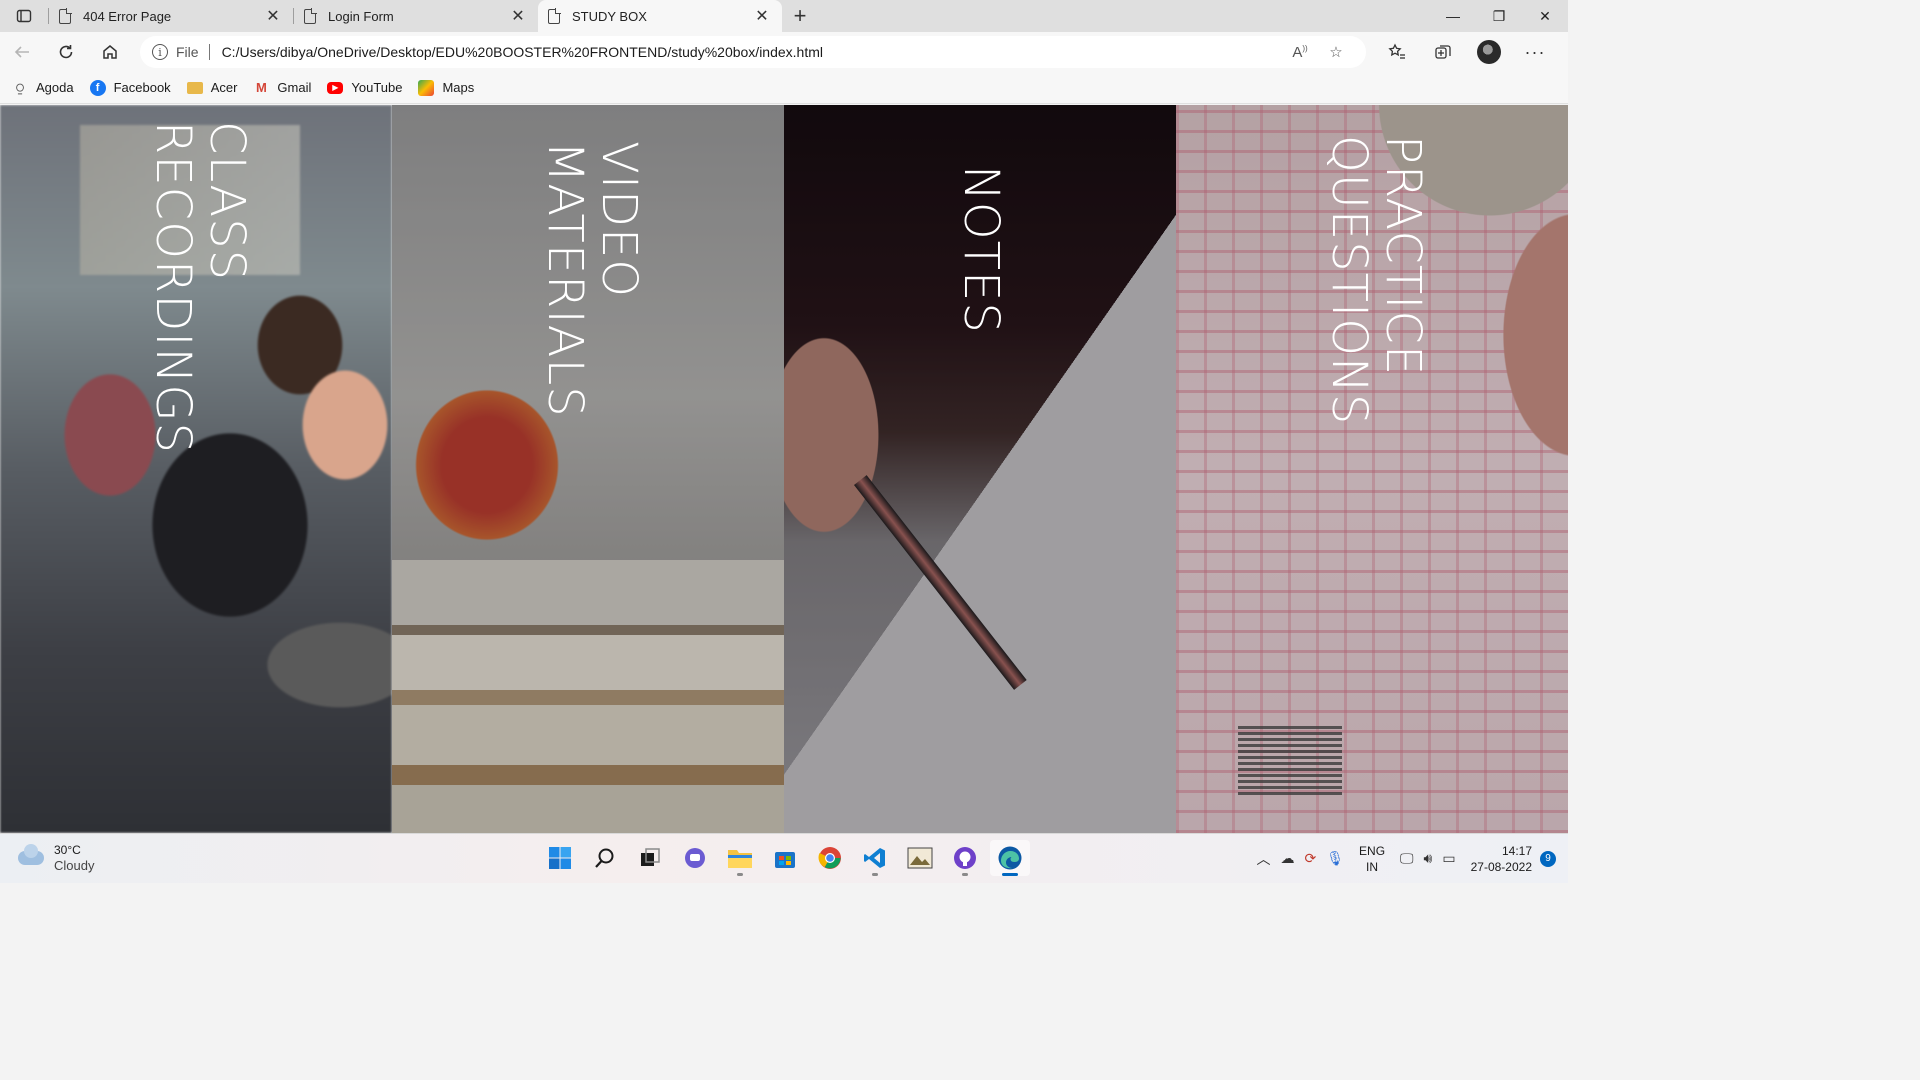 This screenshot has height=1080, width=1920. I want to click on more-icon: ···, so click(1535, 51).